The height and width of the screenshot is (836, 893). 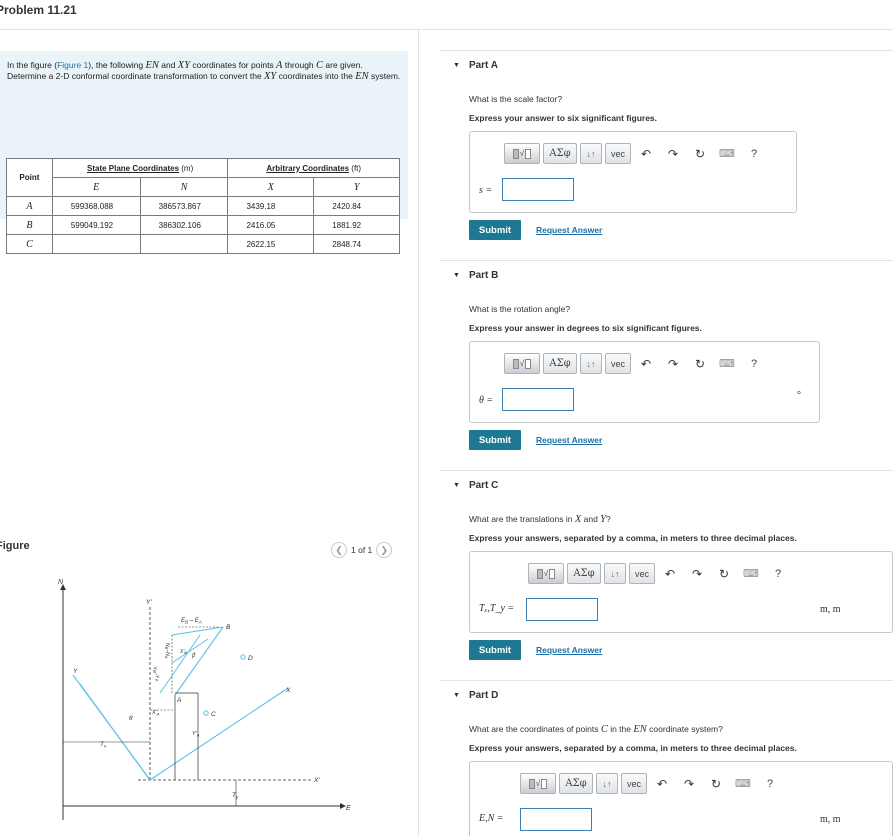 I want to click on part-c-unit: m, m, so click(x=830, y=609).